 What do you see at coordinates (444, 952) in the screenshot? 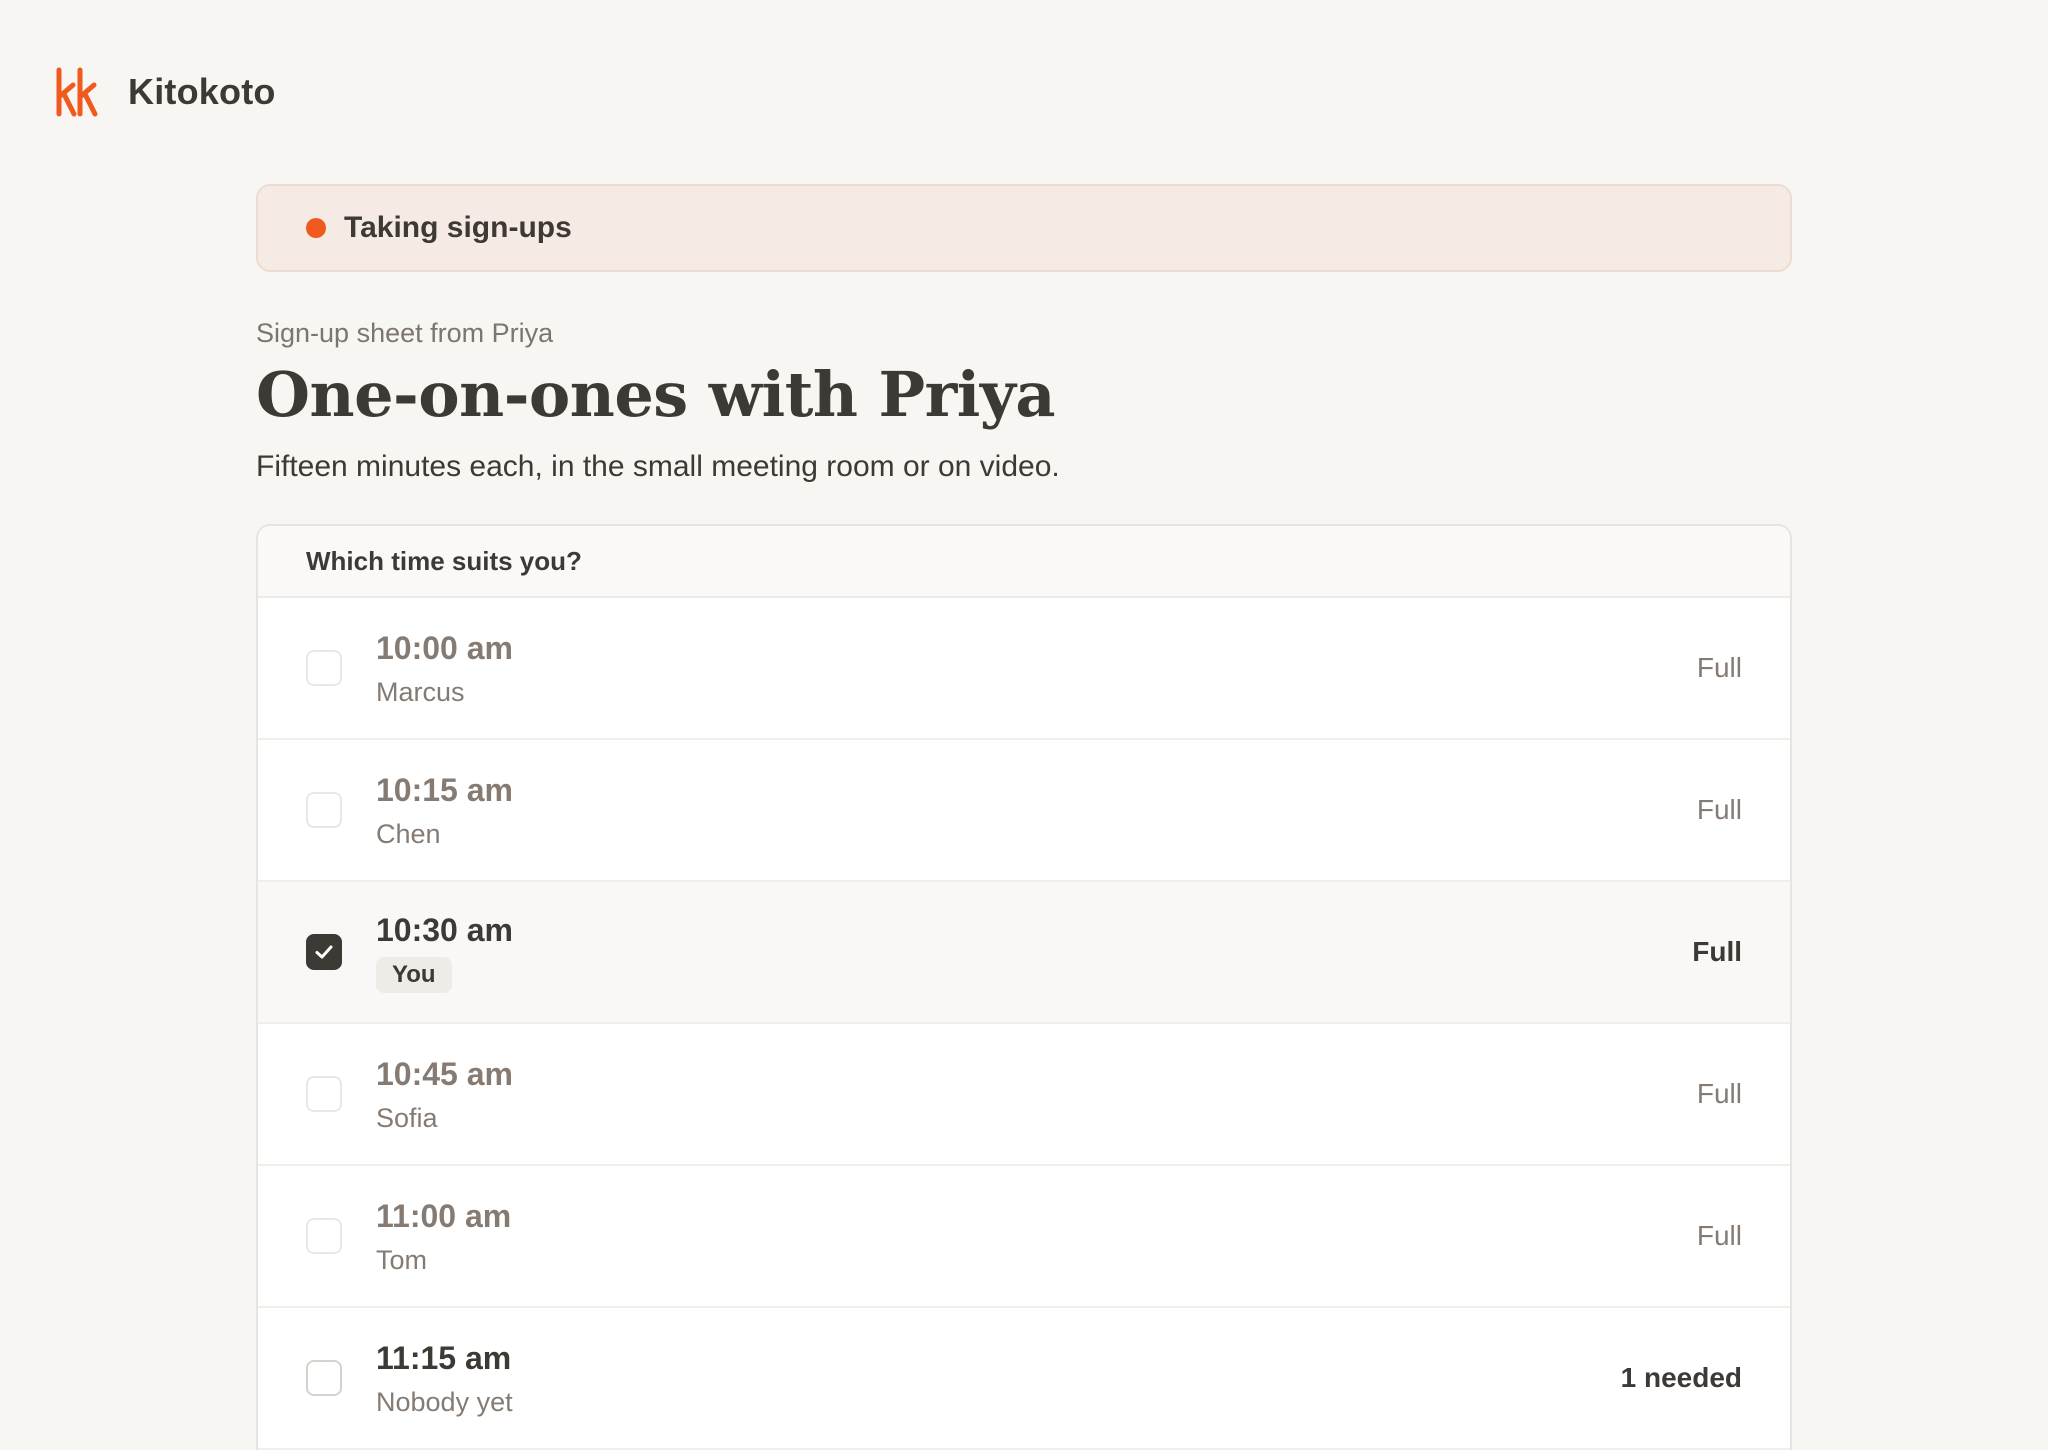
I see `slot-info: 10:30 am You` at bounding box center [444, 952].